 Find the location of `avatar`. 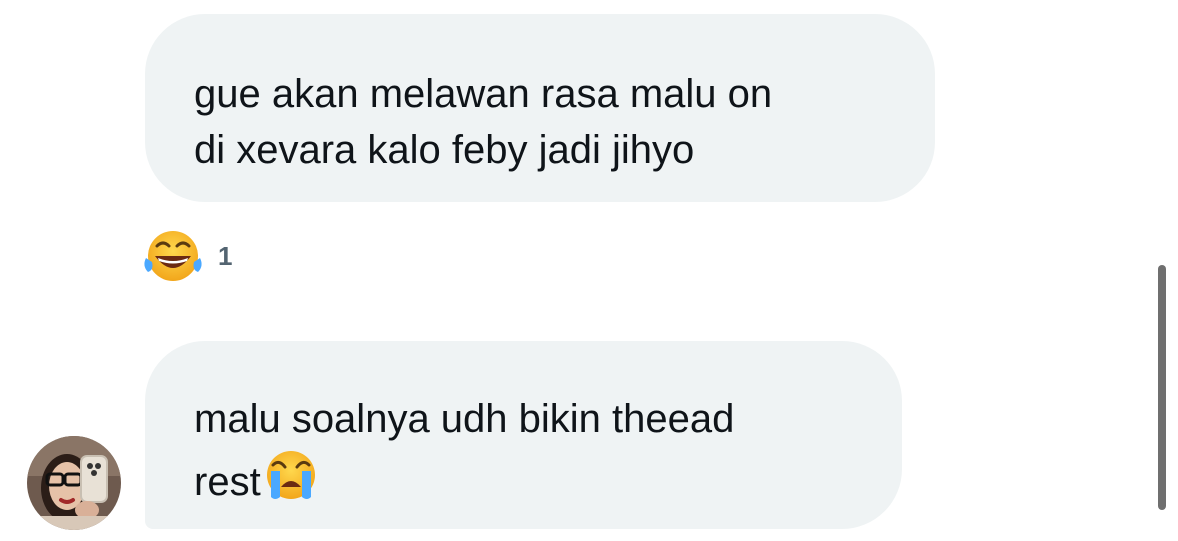

avatar is located at coordinates (74, 483).